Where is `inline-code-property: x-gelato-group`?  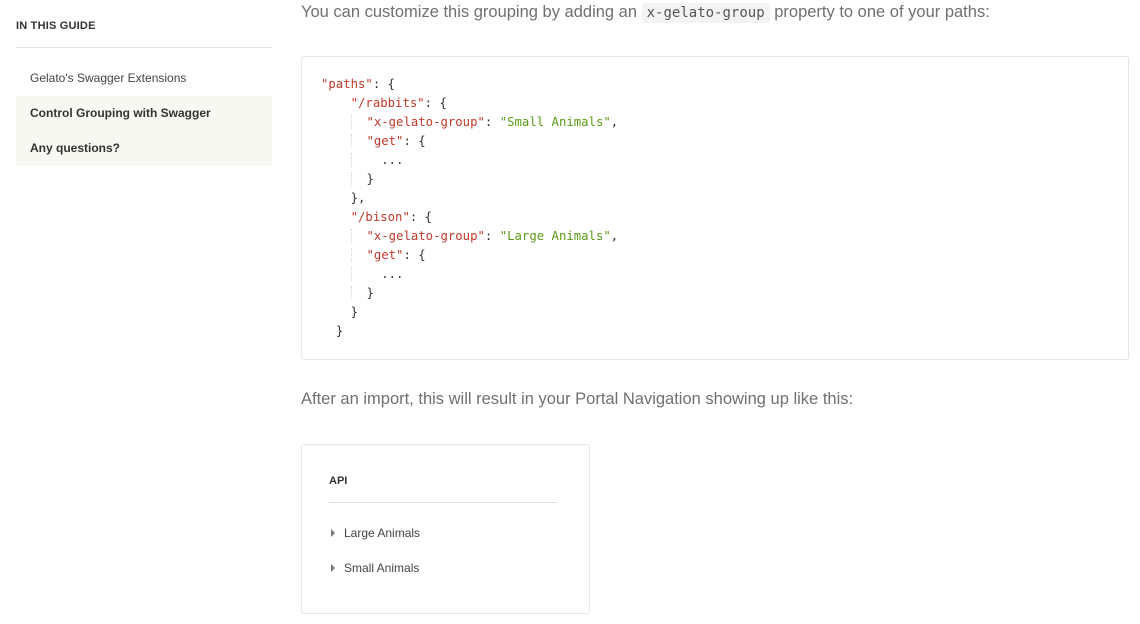 inline-code-property: x-gelato-group is located at coordinates (705, 13).